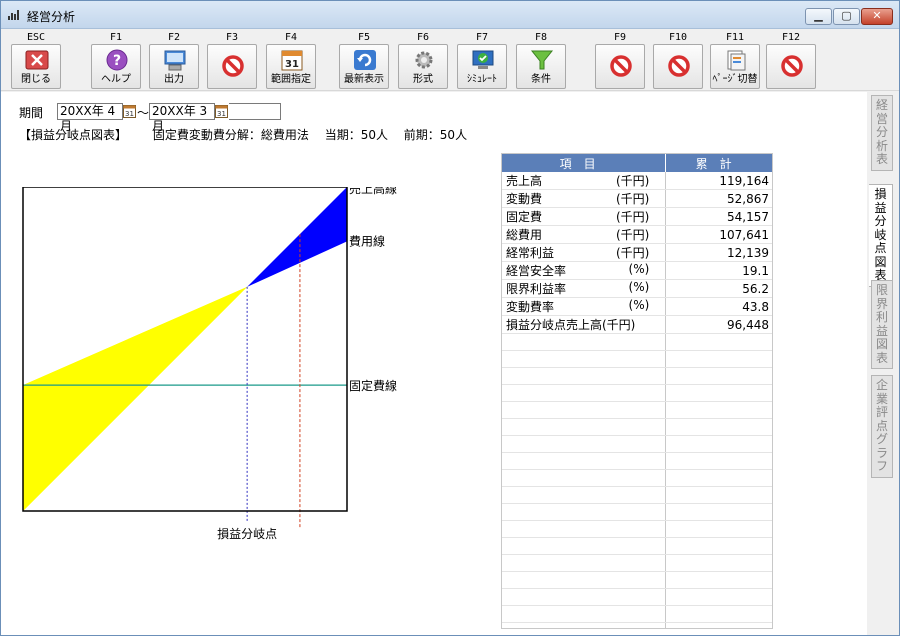 The height and width of the screenshot is (636, 900). What do you see at coordinates (435, 135) in the screenshot?
I see `previous-headcount: 前期：50人` at bounding box center [435, 135].